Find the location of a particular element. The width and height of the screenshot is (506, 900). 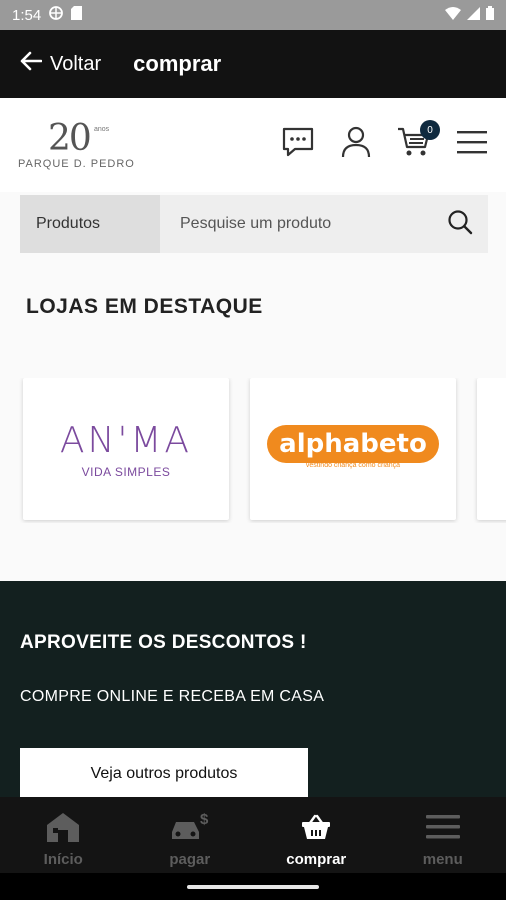

store-card-anima: AN'MA VIDA SIMPLES is located at coordinates (126, 449).